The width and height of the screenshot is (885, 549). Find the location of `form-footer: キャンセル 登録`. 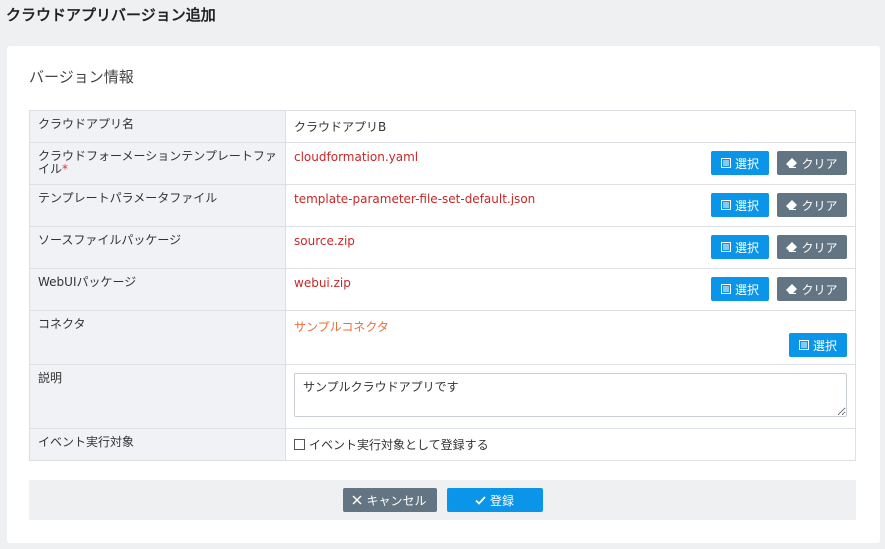

form-footer: キャンセル 登録 is located at coordinates (442, 500).